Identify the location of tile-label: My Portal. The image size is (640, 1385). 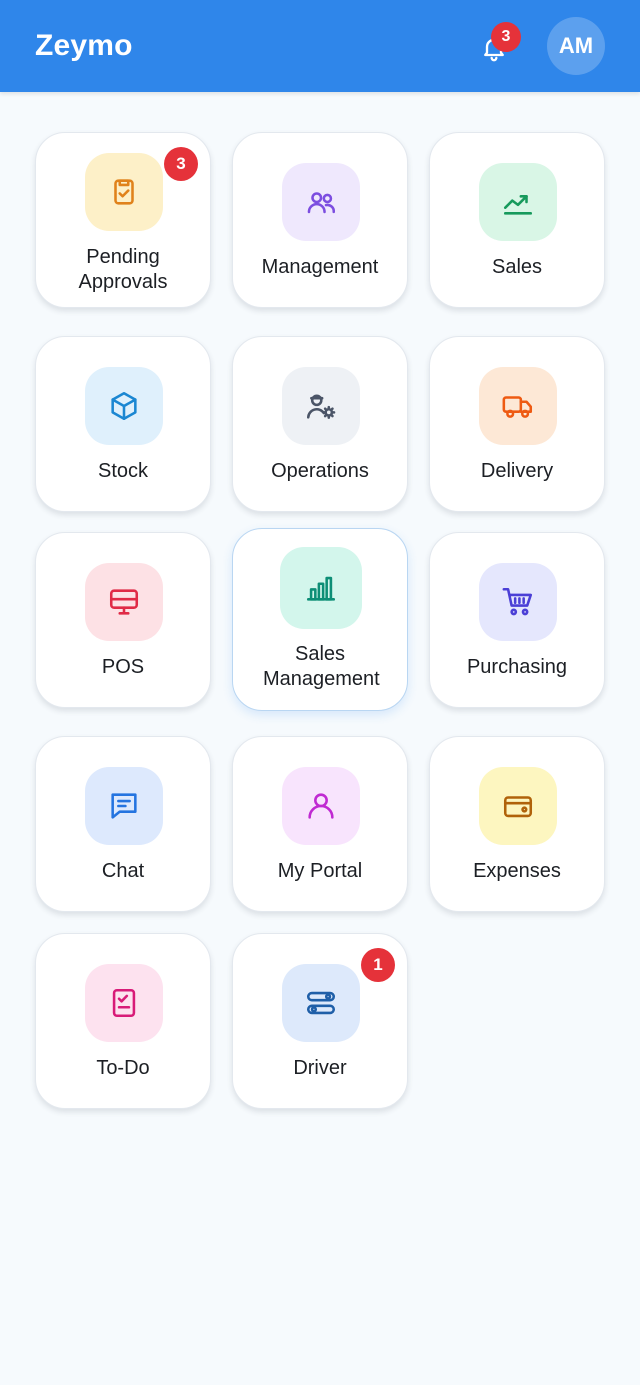
(320, 871).